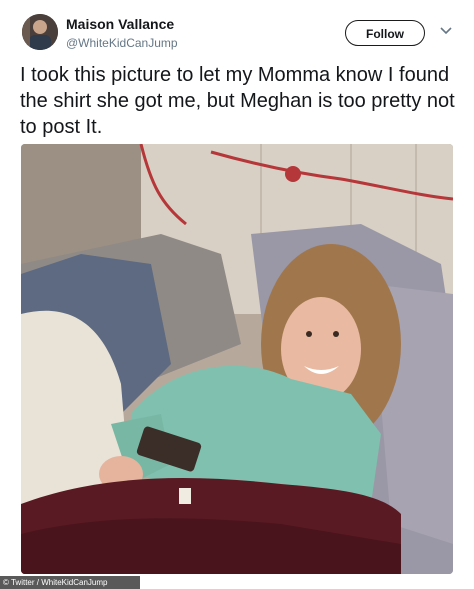 Image resolution: width=474 pixels, height=589 pixels. Describe the element at coordinates (385, 33) in the screenshot. I see `follow-button: Follow` at that location.